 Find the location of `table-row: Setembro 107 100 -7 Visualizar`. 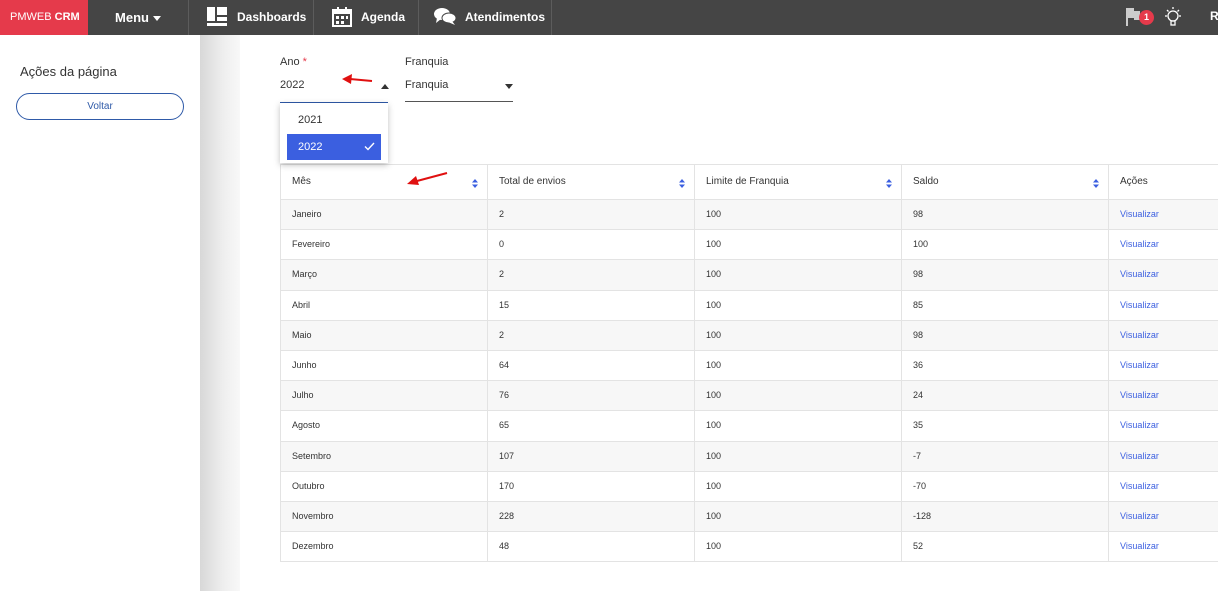

table-row: Setembro 107 100 -7 Visualizar is located at coordinates (749, 456).